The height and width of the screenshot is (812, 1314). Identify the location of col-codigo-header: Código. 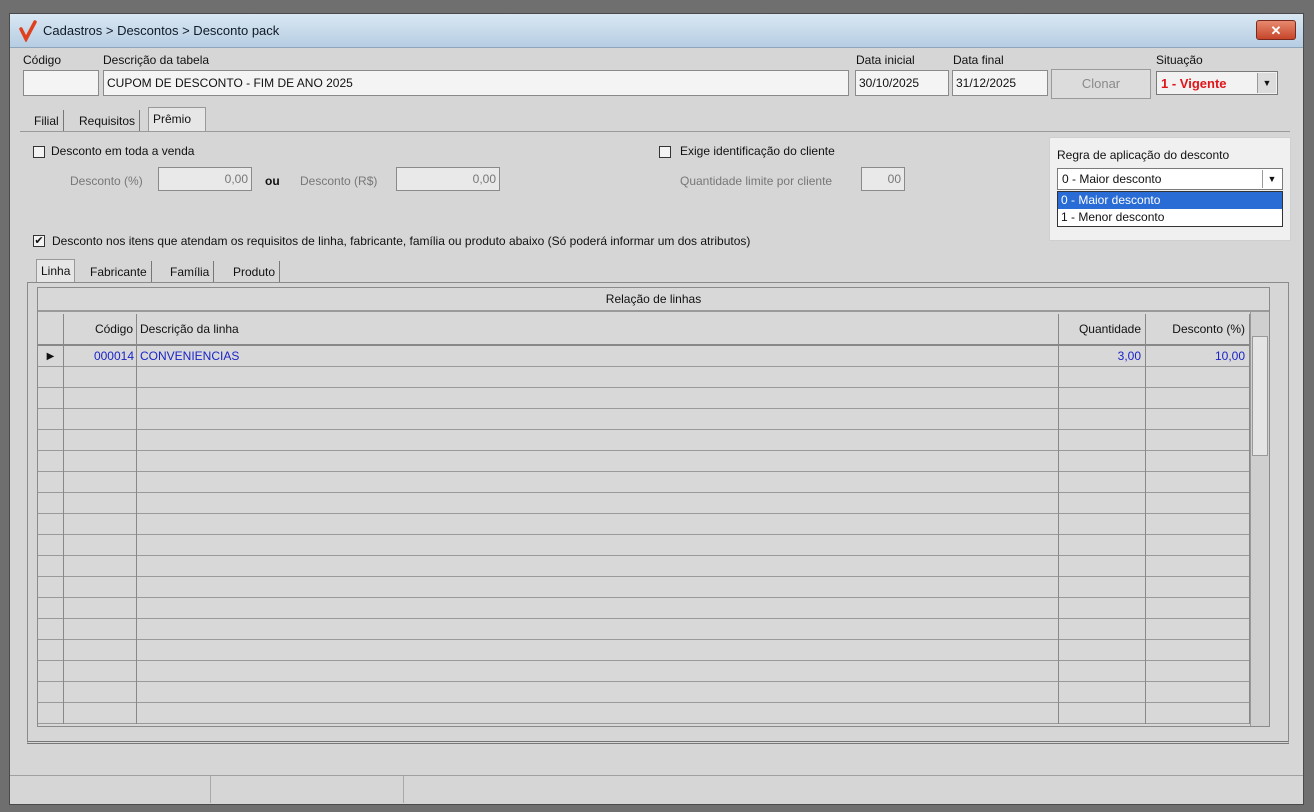
(100, 329).